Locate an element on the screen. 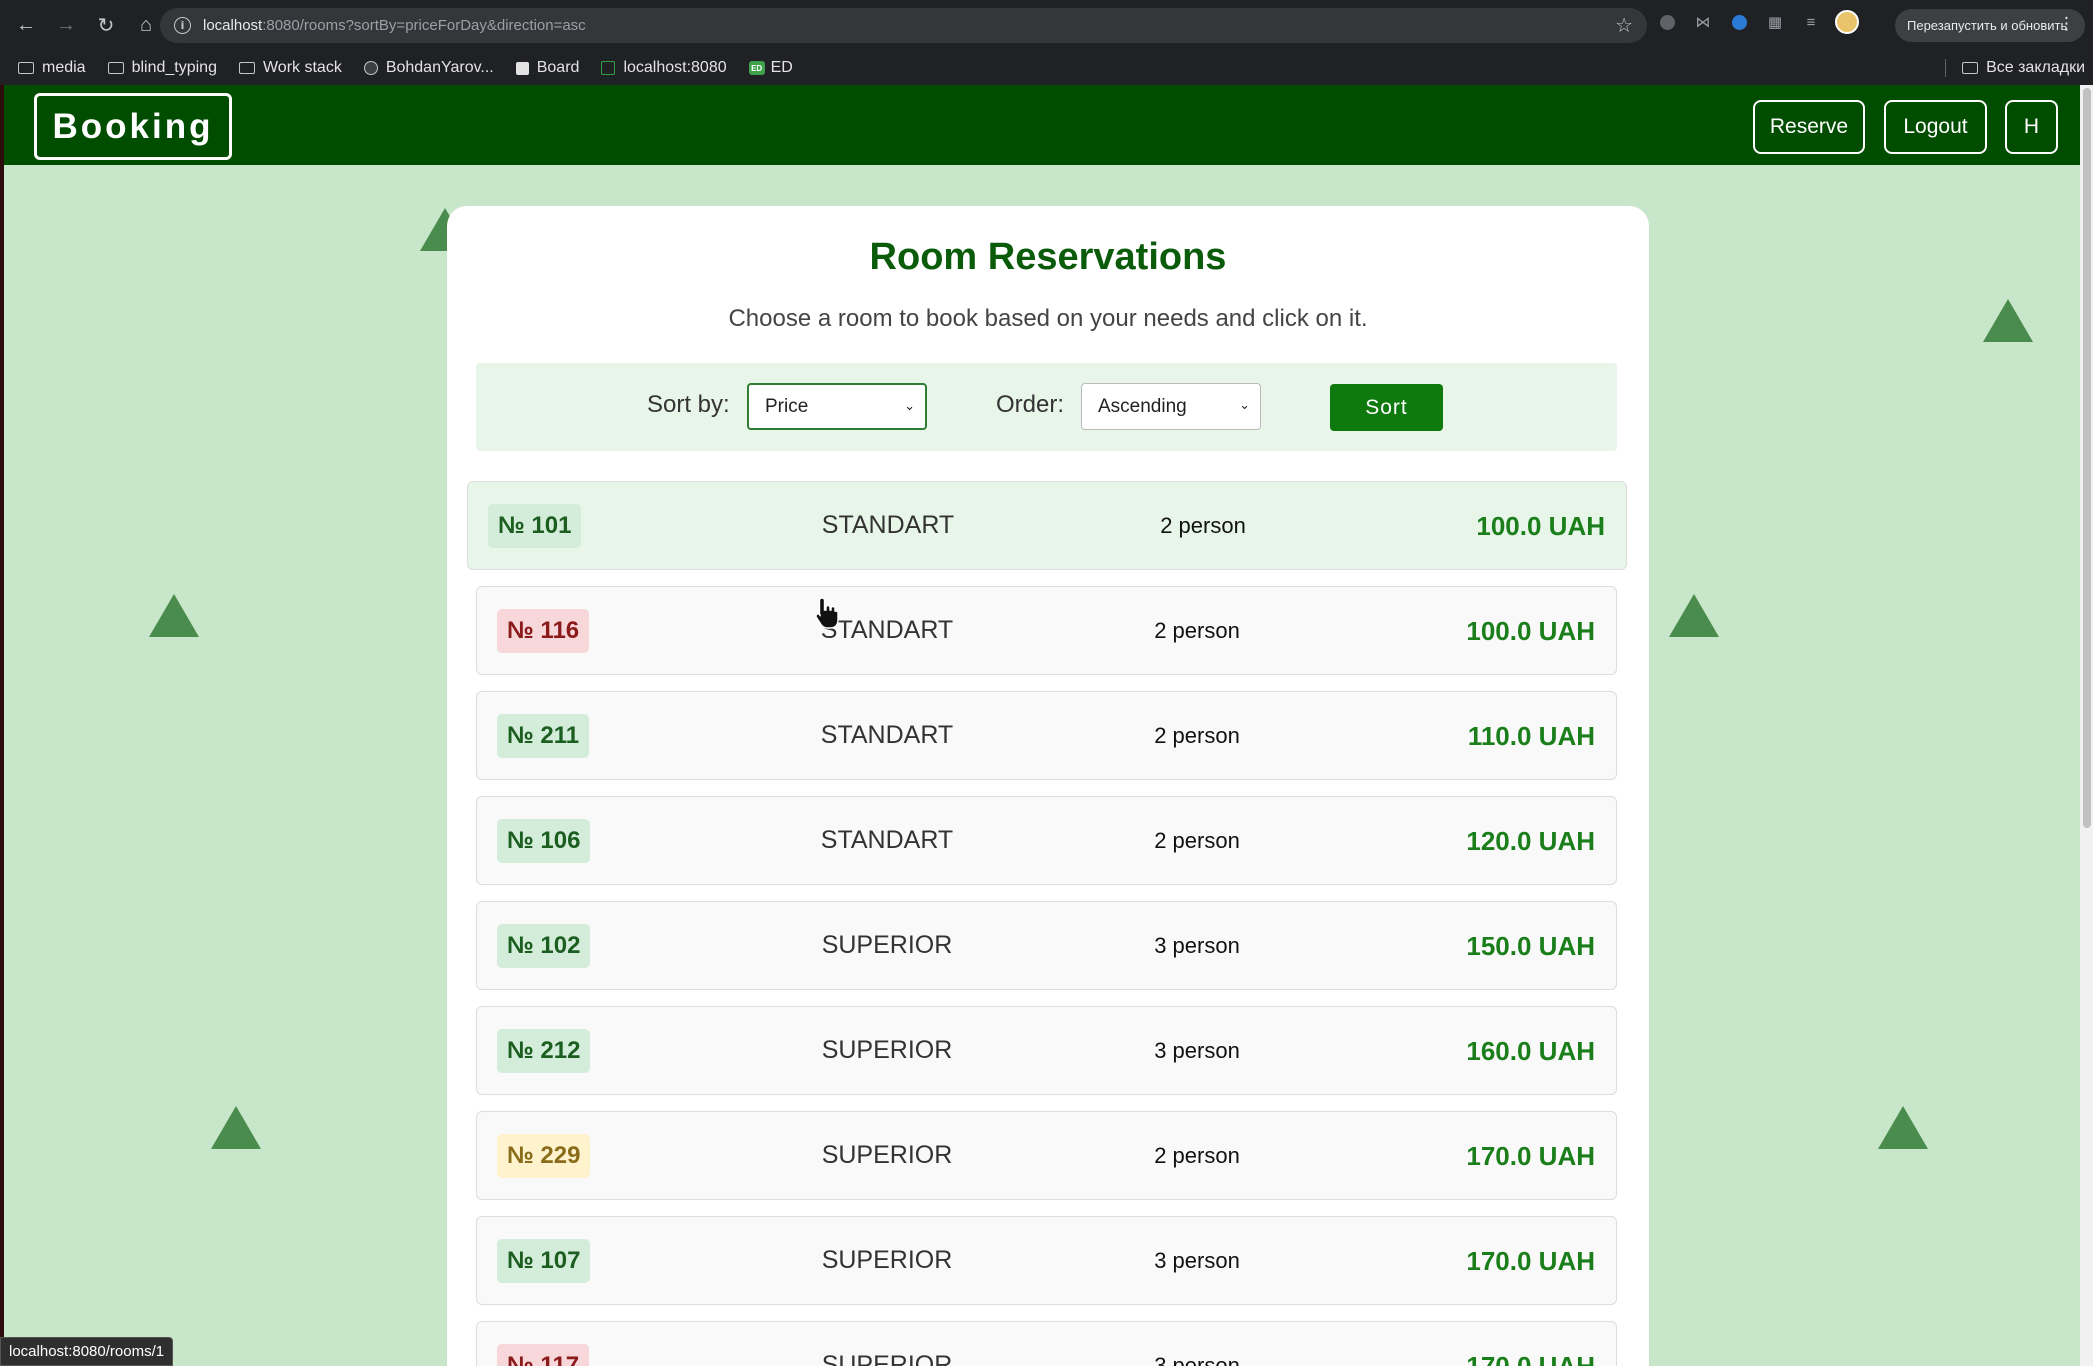 This screenshot has width=2093, height=1366. sort-by-value: Price is located at coordinates (787, 406).